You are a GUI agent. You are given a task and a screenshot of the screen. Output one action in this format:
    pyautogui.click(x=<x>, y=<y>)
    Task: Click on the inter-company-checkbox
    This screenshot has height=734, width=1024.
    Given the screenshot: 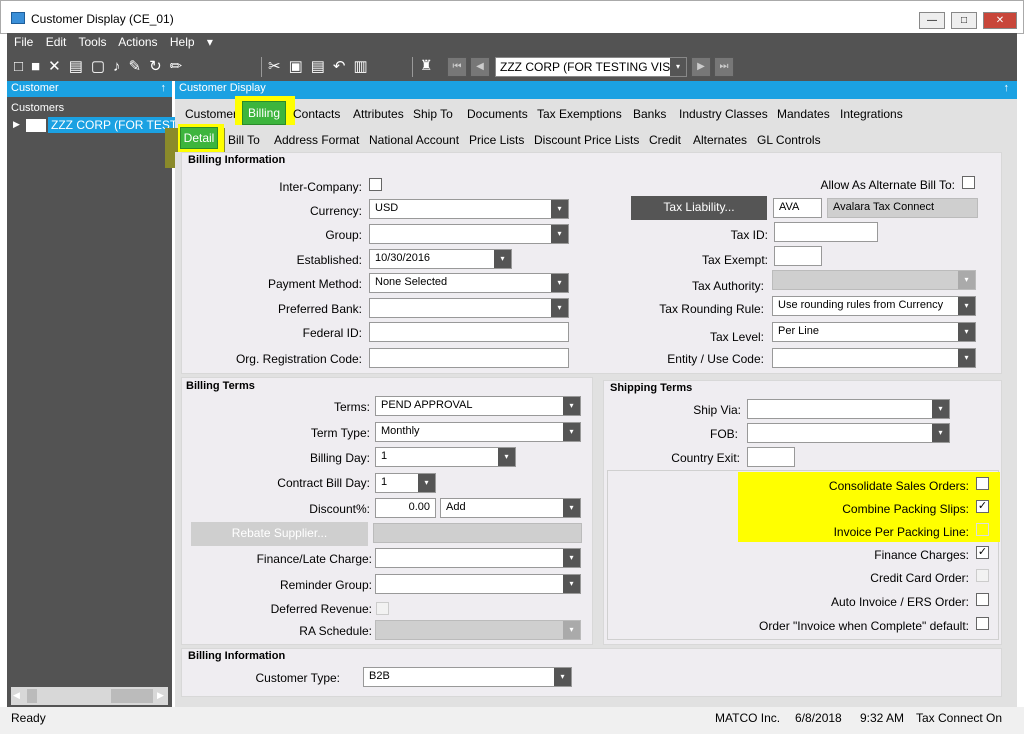 What is the action you would take?
    pyautogui.click(x=375, y=184)
    